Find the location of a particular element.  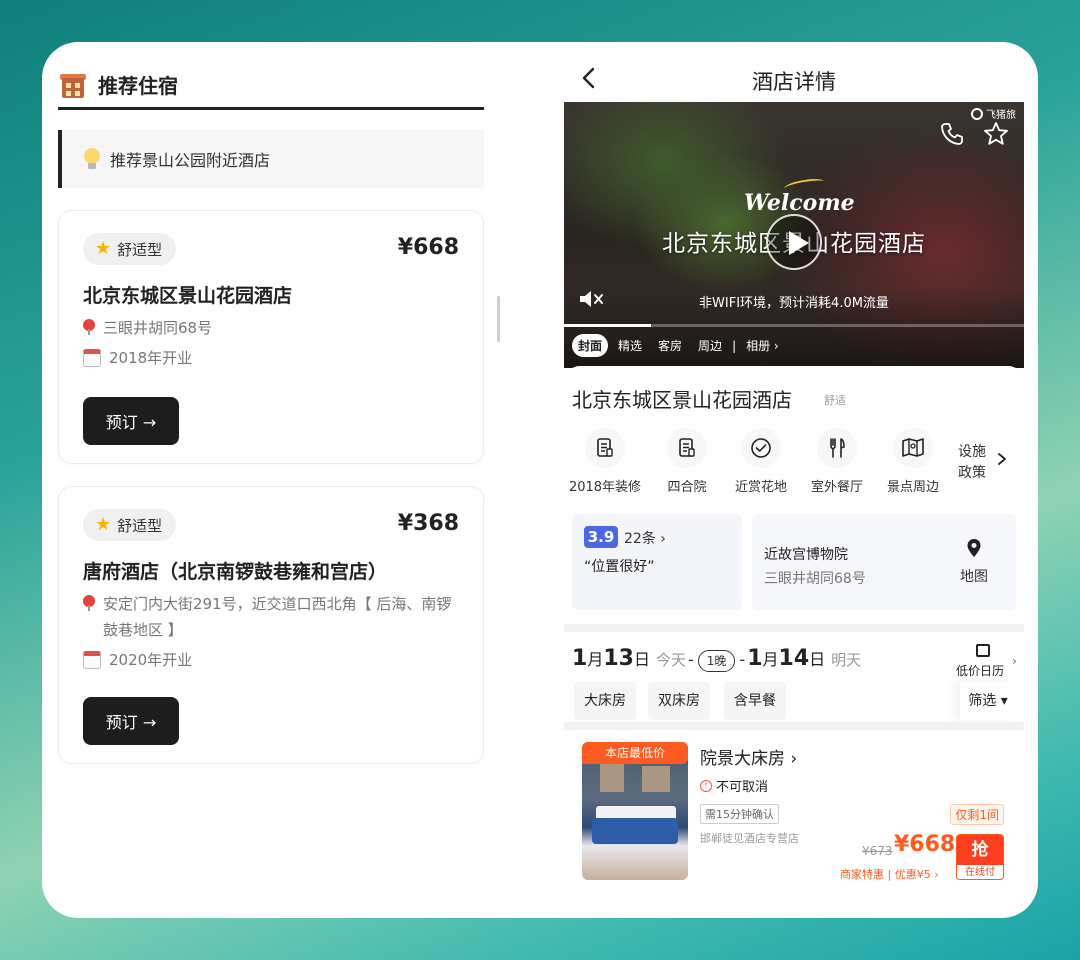

video-progress-fill is located at coordinates (608, 325).